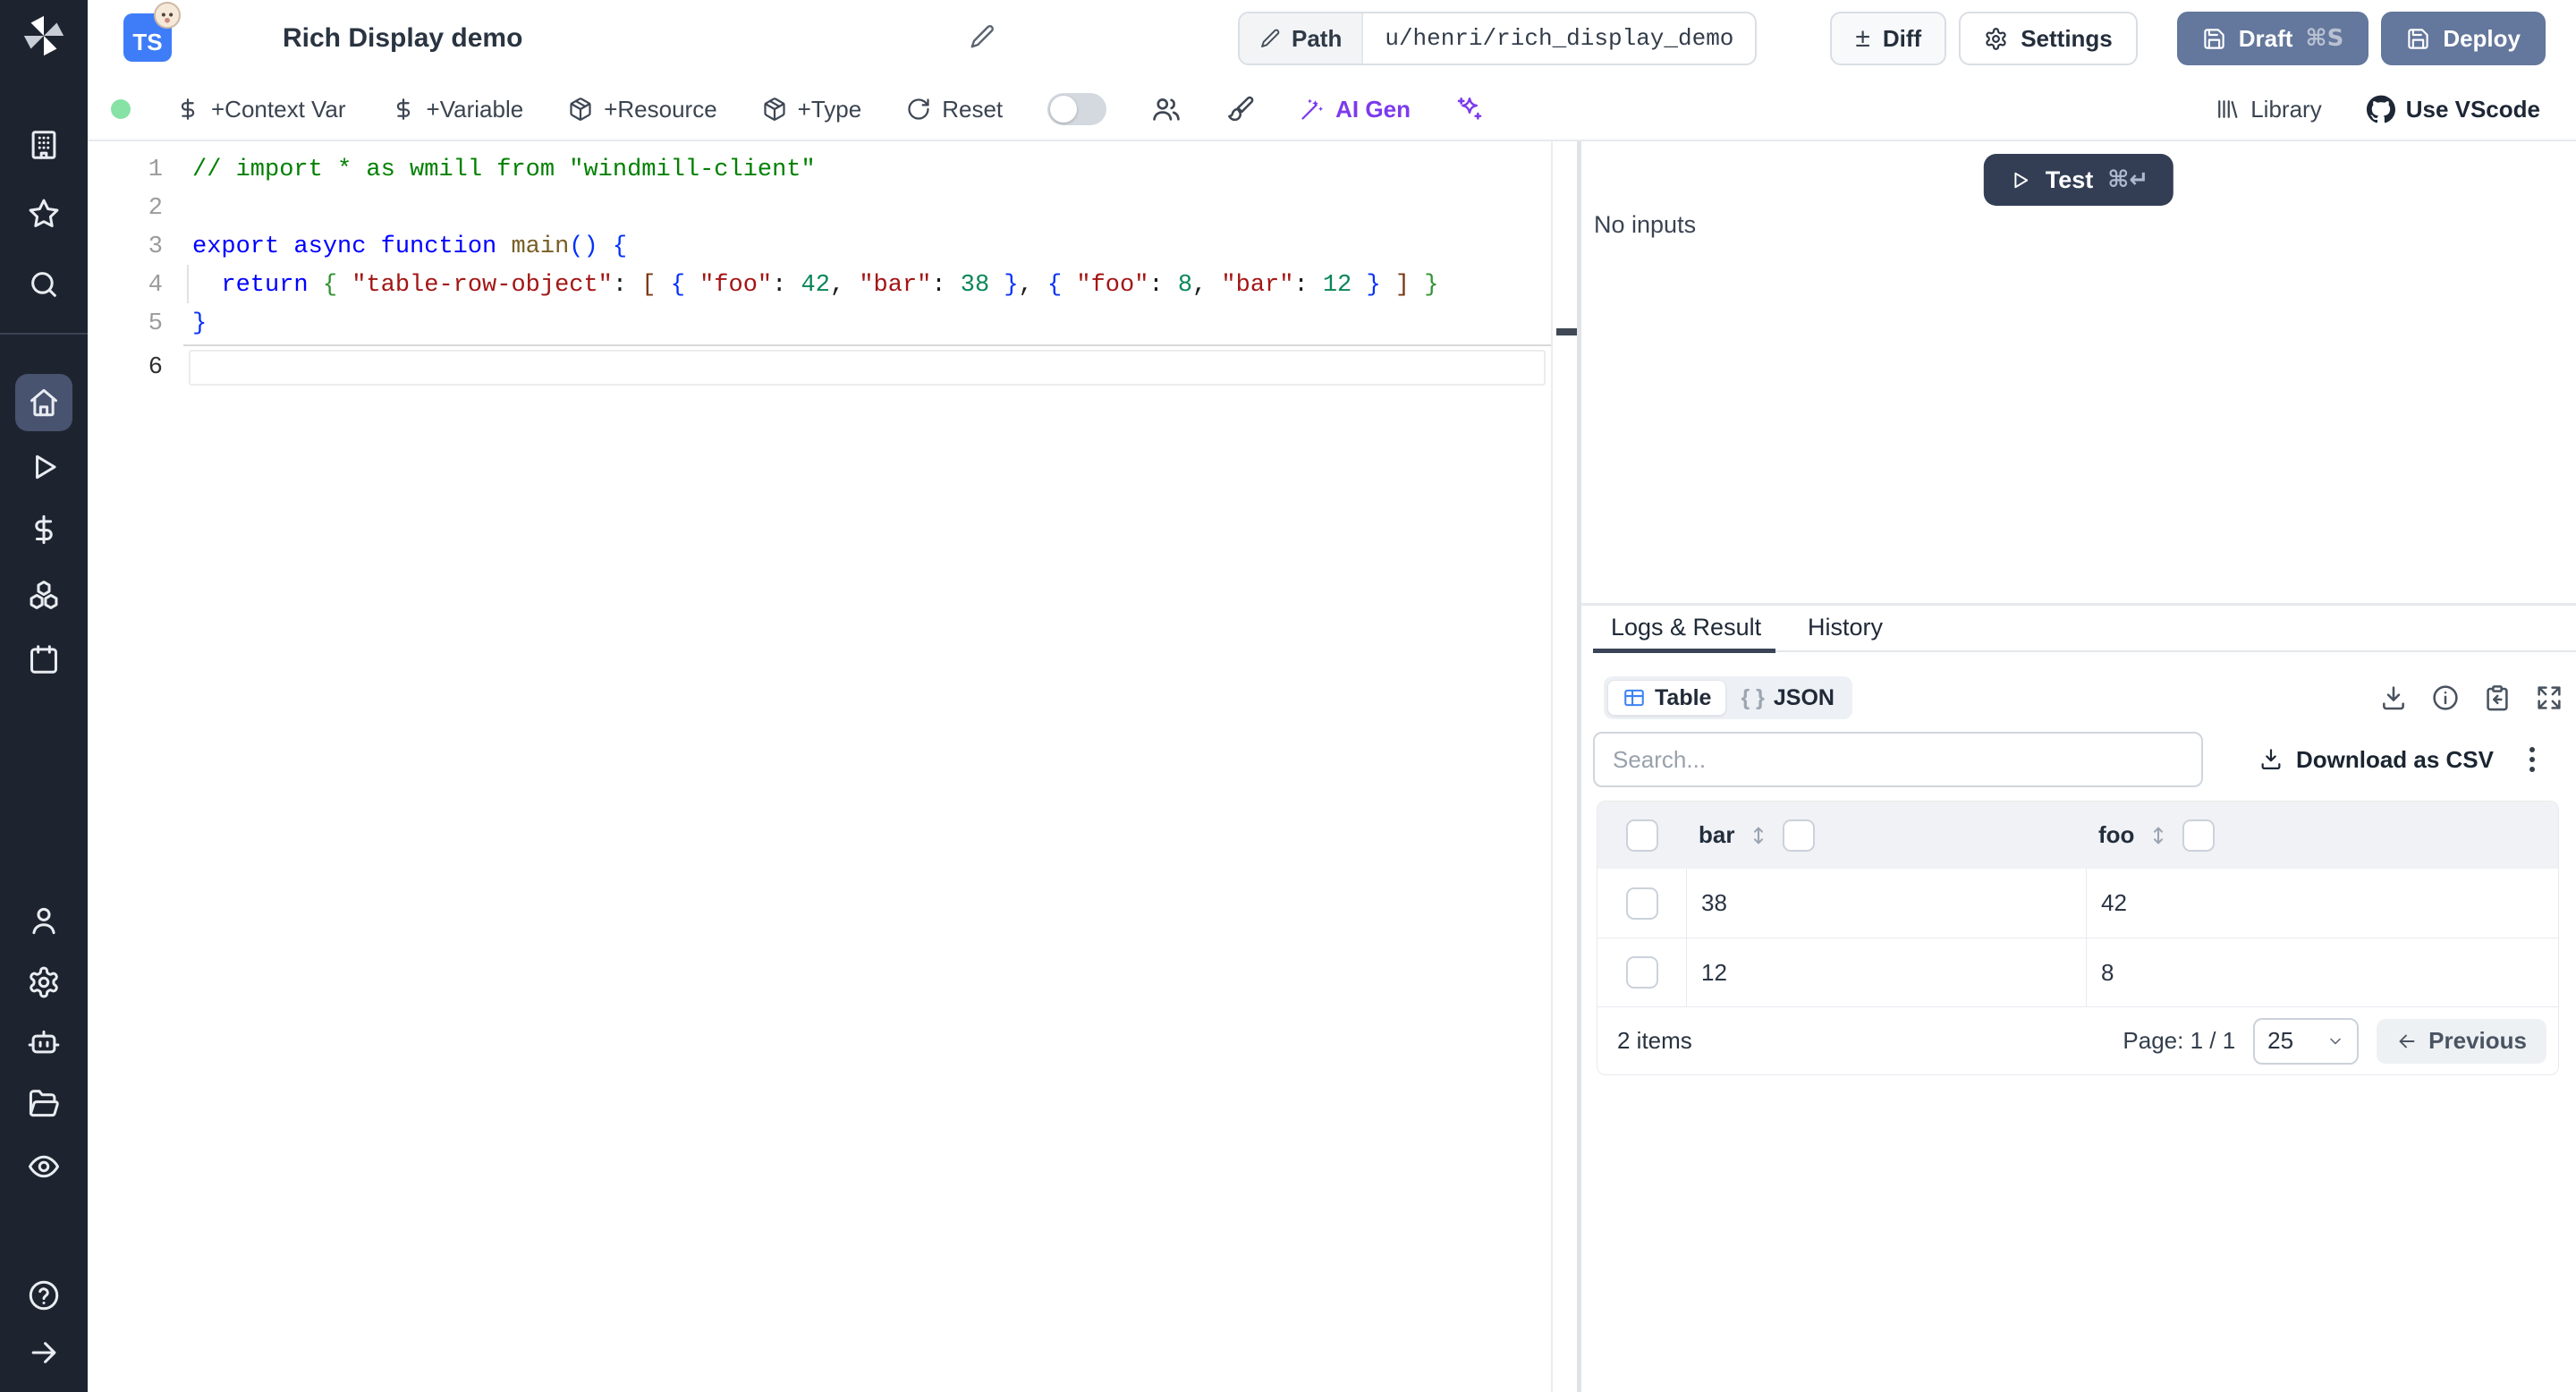 This screenshot has height=1392, width=2576. What do you see at coordinates (1559, 38) in the screenshot?
I see `path-value: u/henri/rich_display_demo` at bounding box center [1559, 38].